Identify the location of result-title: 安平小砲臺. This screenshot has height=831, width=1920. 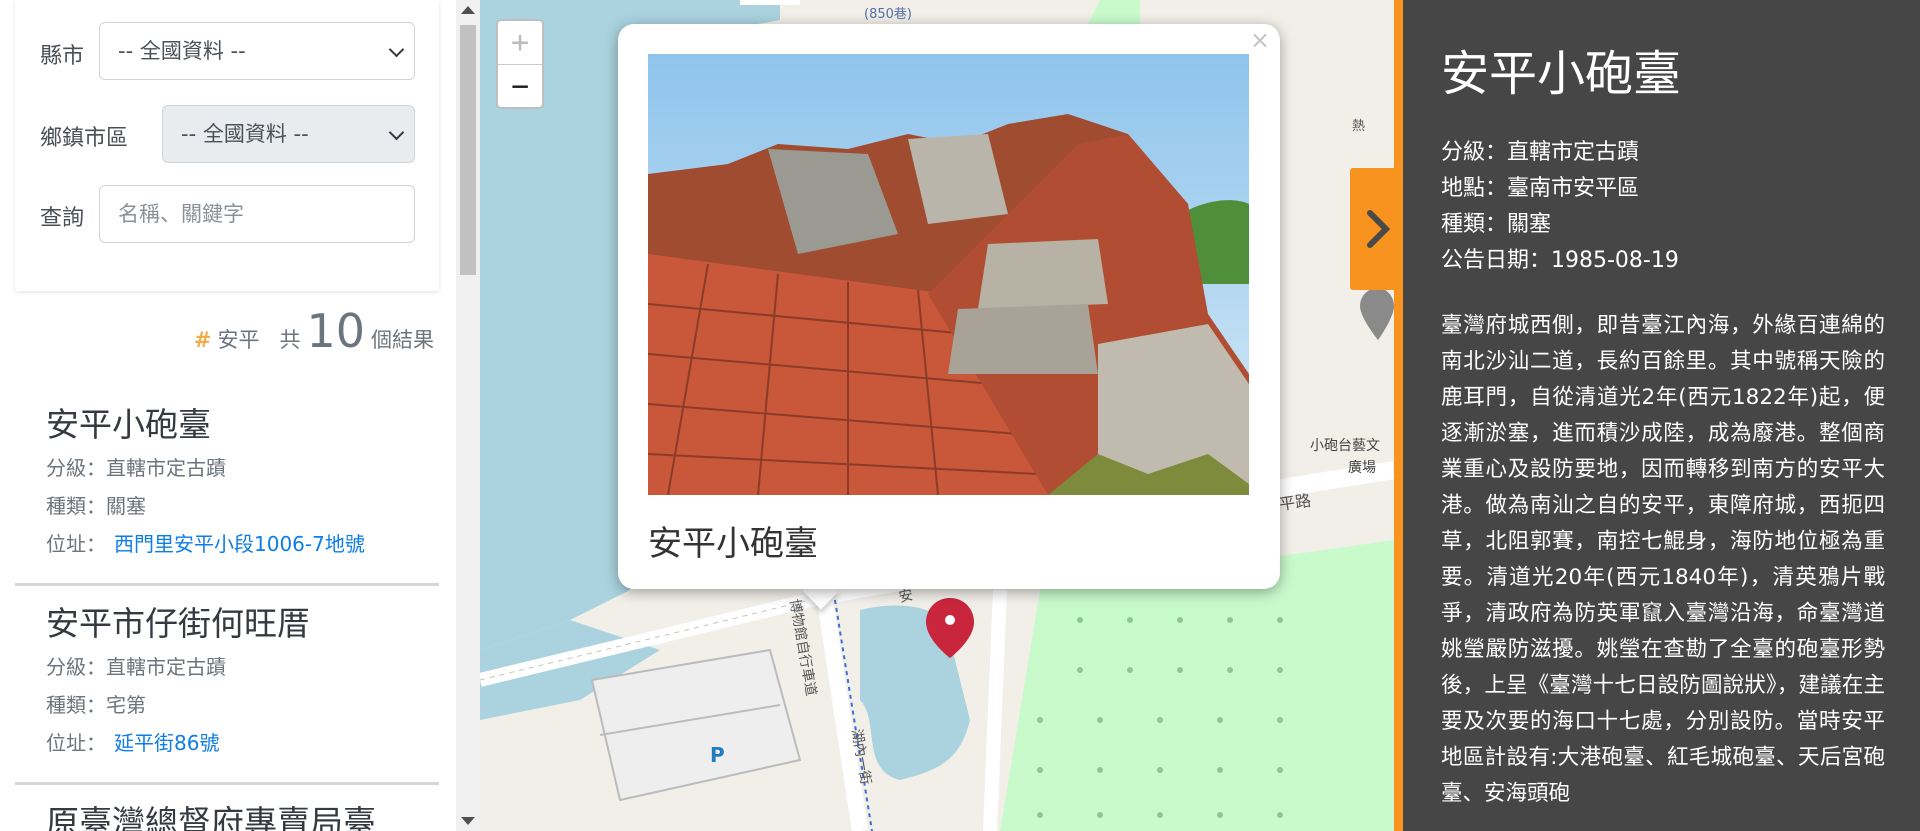
(242, 425).